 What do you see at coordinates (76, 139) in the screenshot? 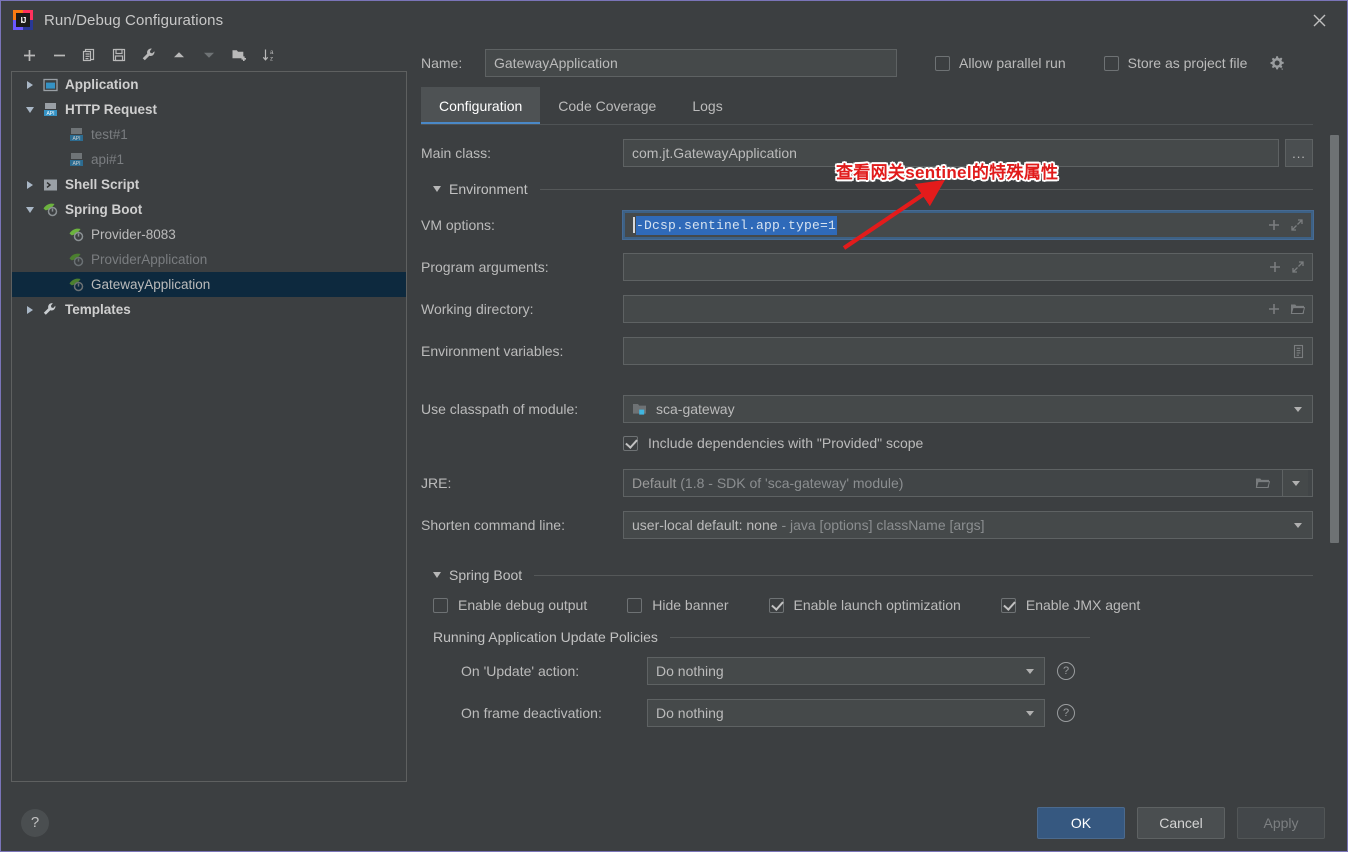
I see `svg-text: API` at bounding box center [76, 139].